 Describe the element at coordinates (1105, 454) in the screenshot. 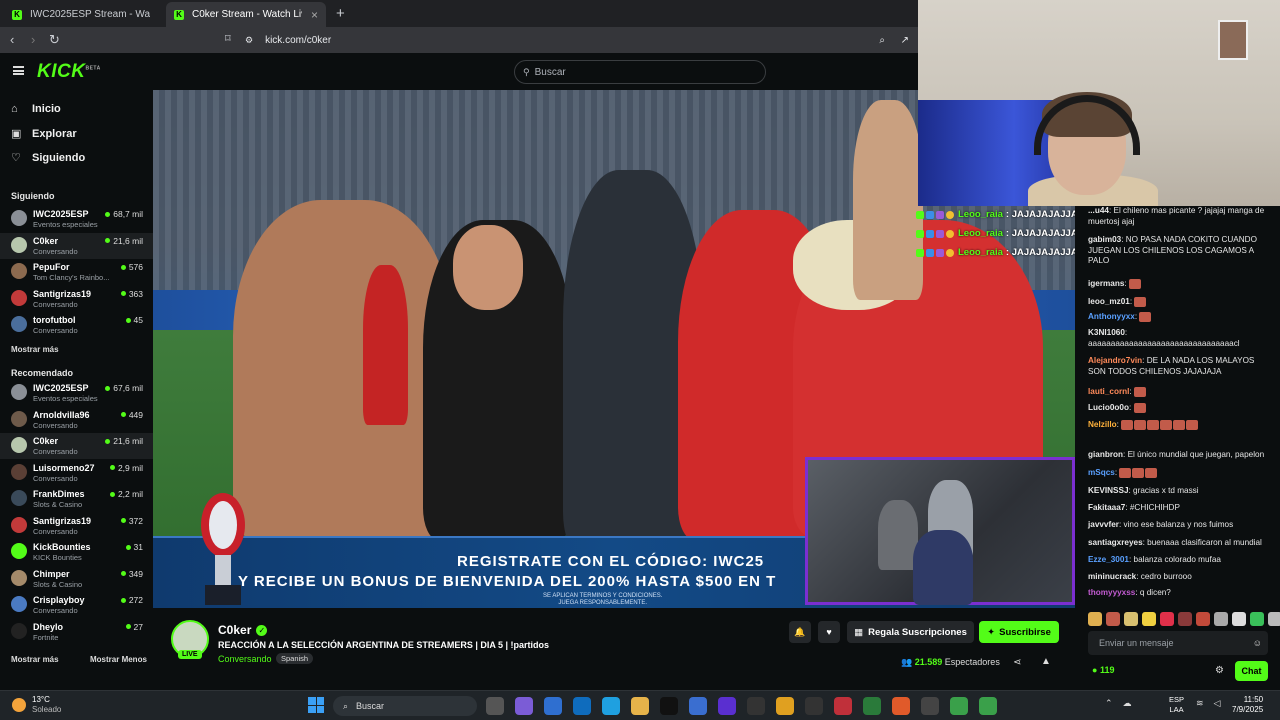

I see `chat-username: gianbron` at that location.